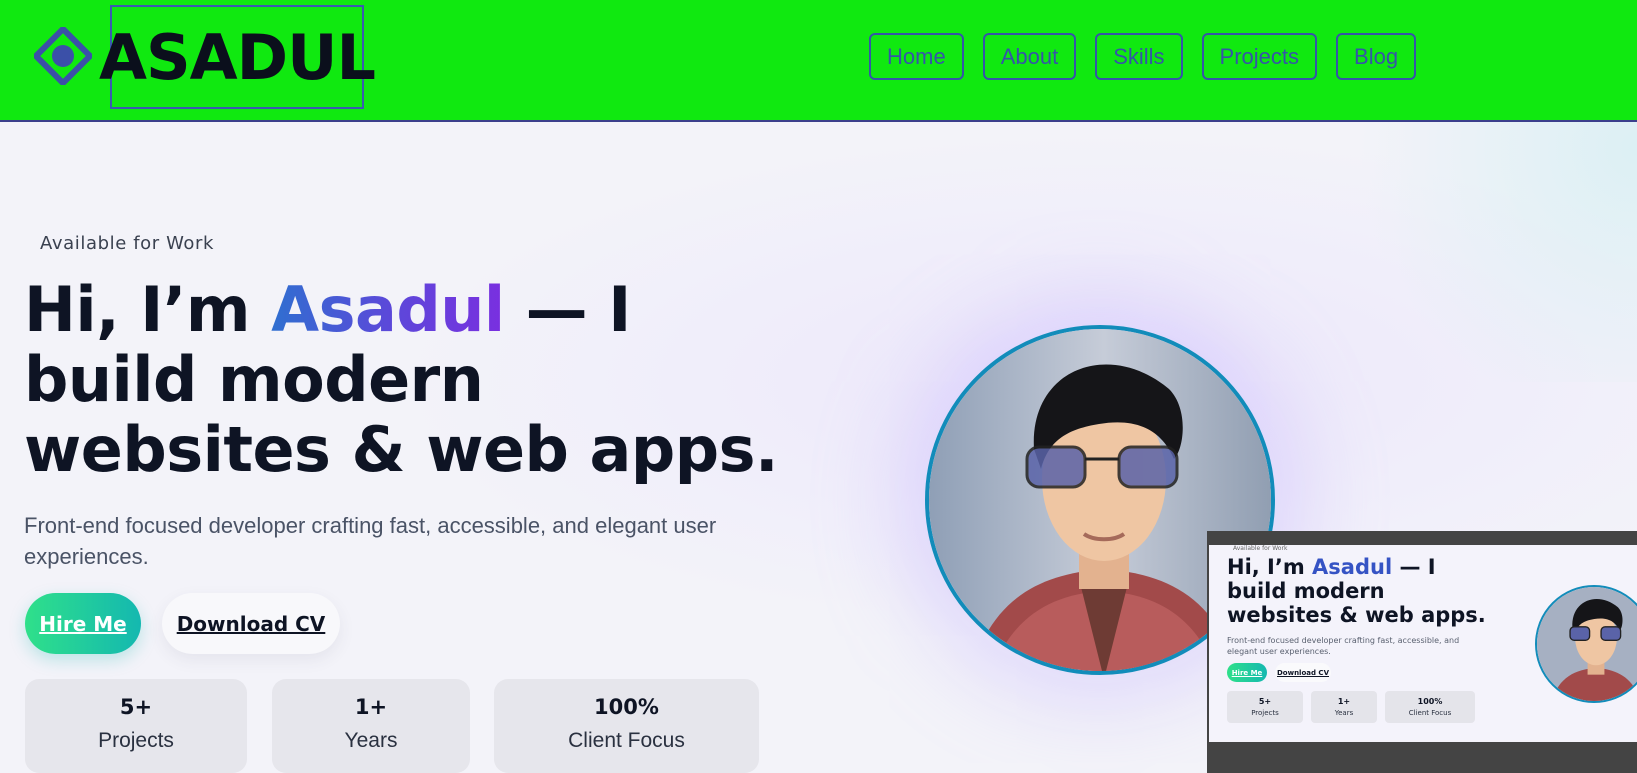 The image size is (1637, 773). Describe the element at coordinates (83, 623) in the screenshot. I see `hire-me-button: Hire Me` at that location.